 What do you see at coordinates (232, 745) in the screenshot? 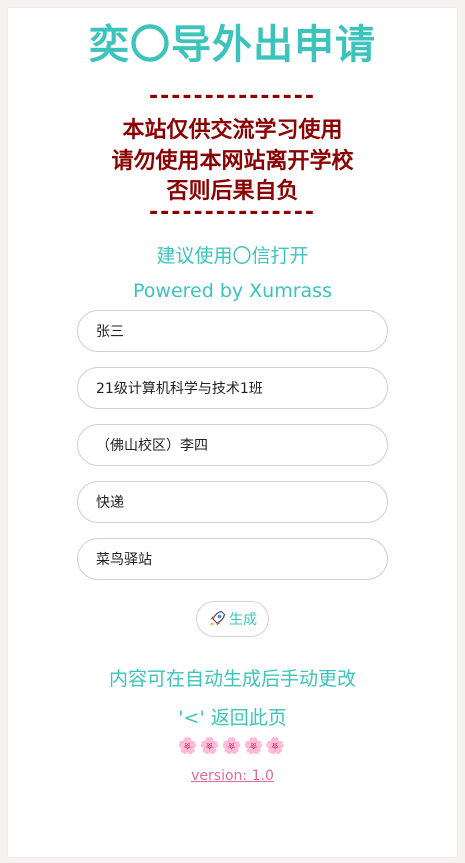
I see `flower-decoration: 🌸🌸🌸🌸🌸` at bounding box center [232, 745].